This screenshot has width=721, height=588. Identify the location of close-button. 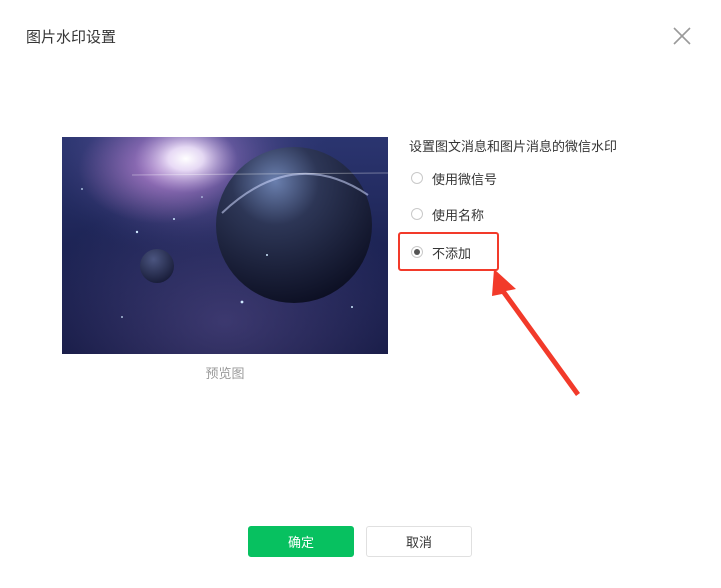
(682, 36).